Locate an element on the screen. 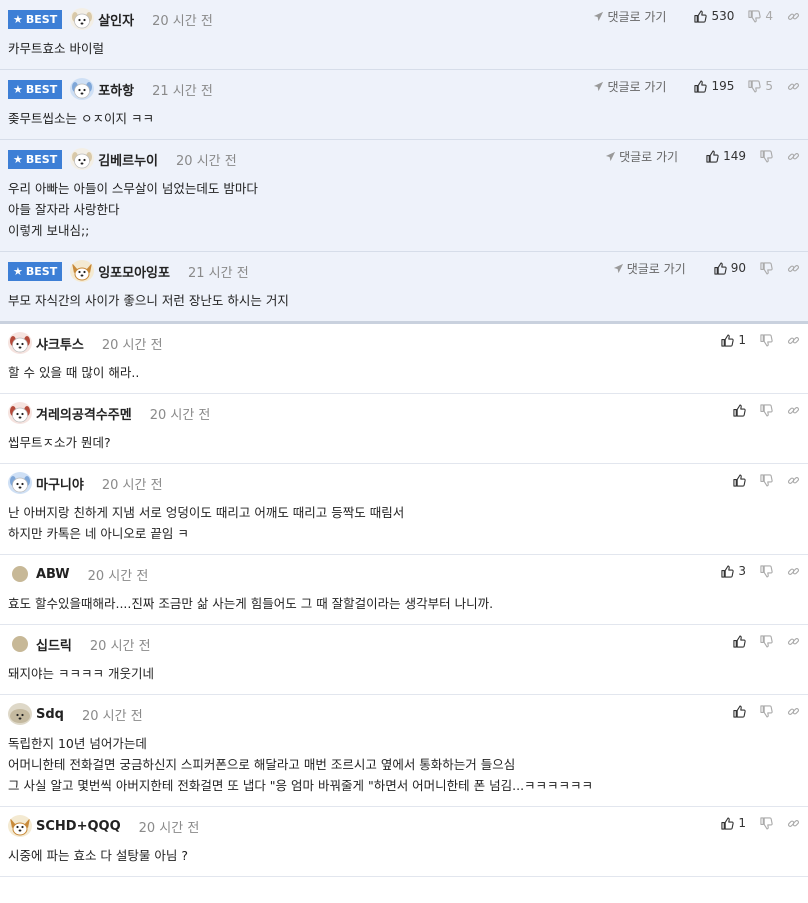 The width and height of the screenshot is (808, 903). comment-item: 겨레의공격수주멘 20 시간 전 씹무트ㅈ소가 뭔데? is located at coordinates (404, 429).